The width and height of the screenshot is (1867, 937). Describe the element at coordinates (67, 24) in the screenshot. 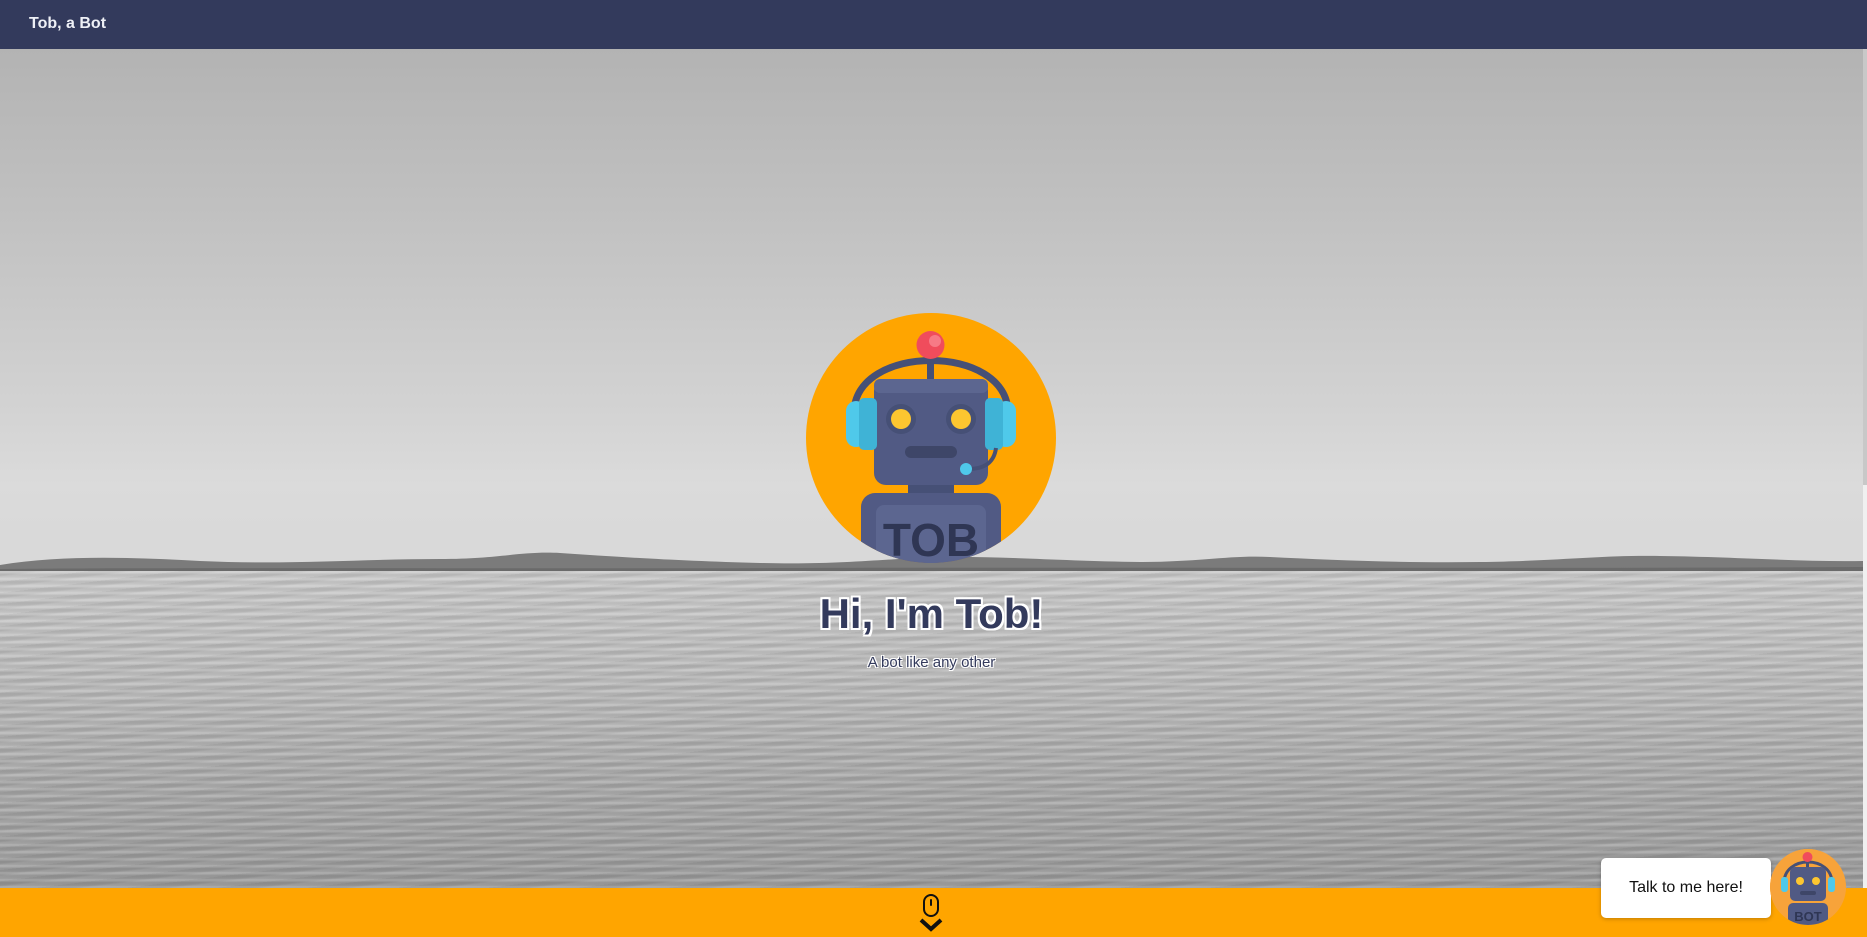

I see `brand-link: Tob, a Bot` at that location.